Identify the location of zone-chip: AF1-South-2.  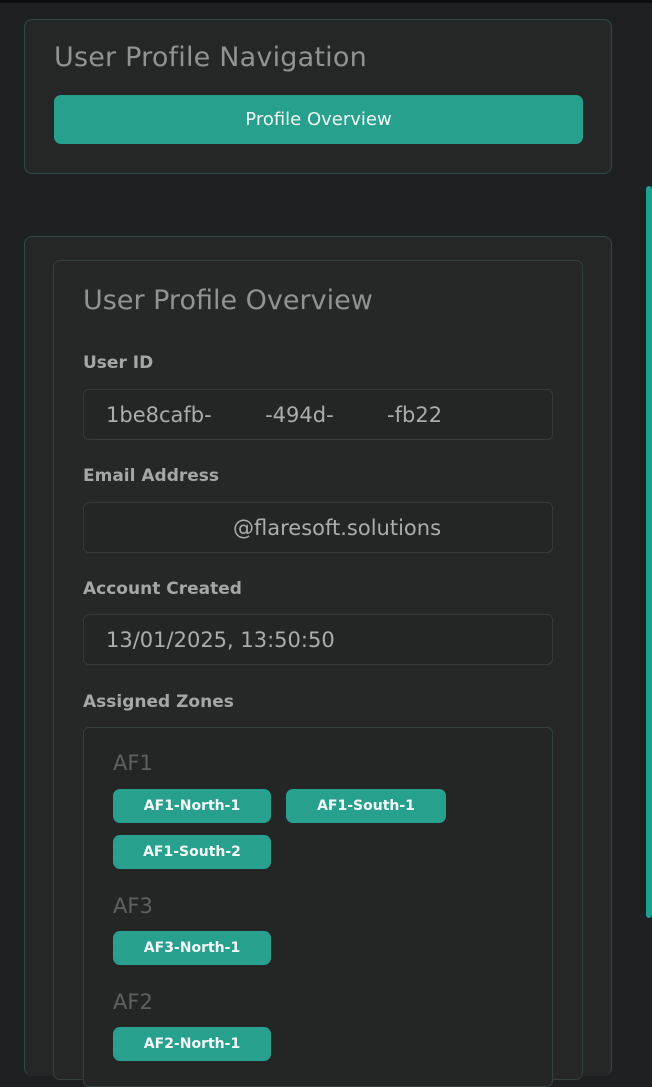
(192, 852).